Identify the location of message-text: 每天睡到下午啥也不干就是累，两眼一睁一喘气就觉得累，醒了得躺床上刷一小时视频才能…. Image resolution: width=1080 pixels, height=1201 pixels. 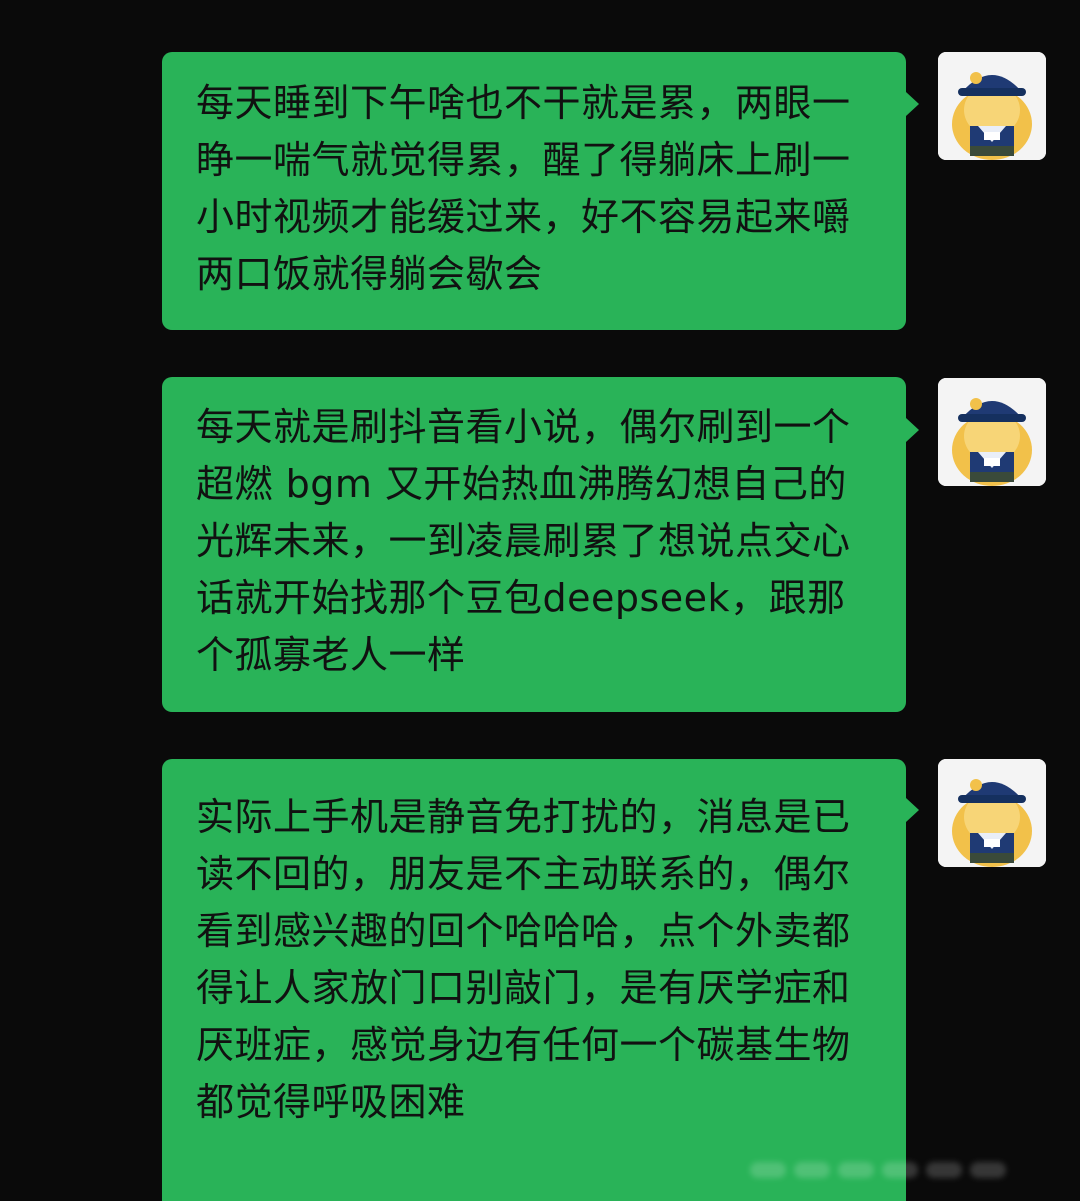
(523, 188).